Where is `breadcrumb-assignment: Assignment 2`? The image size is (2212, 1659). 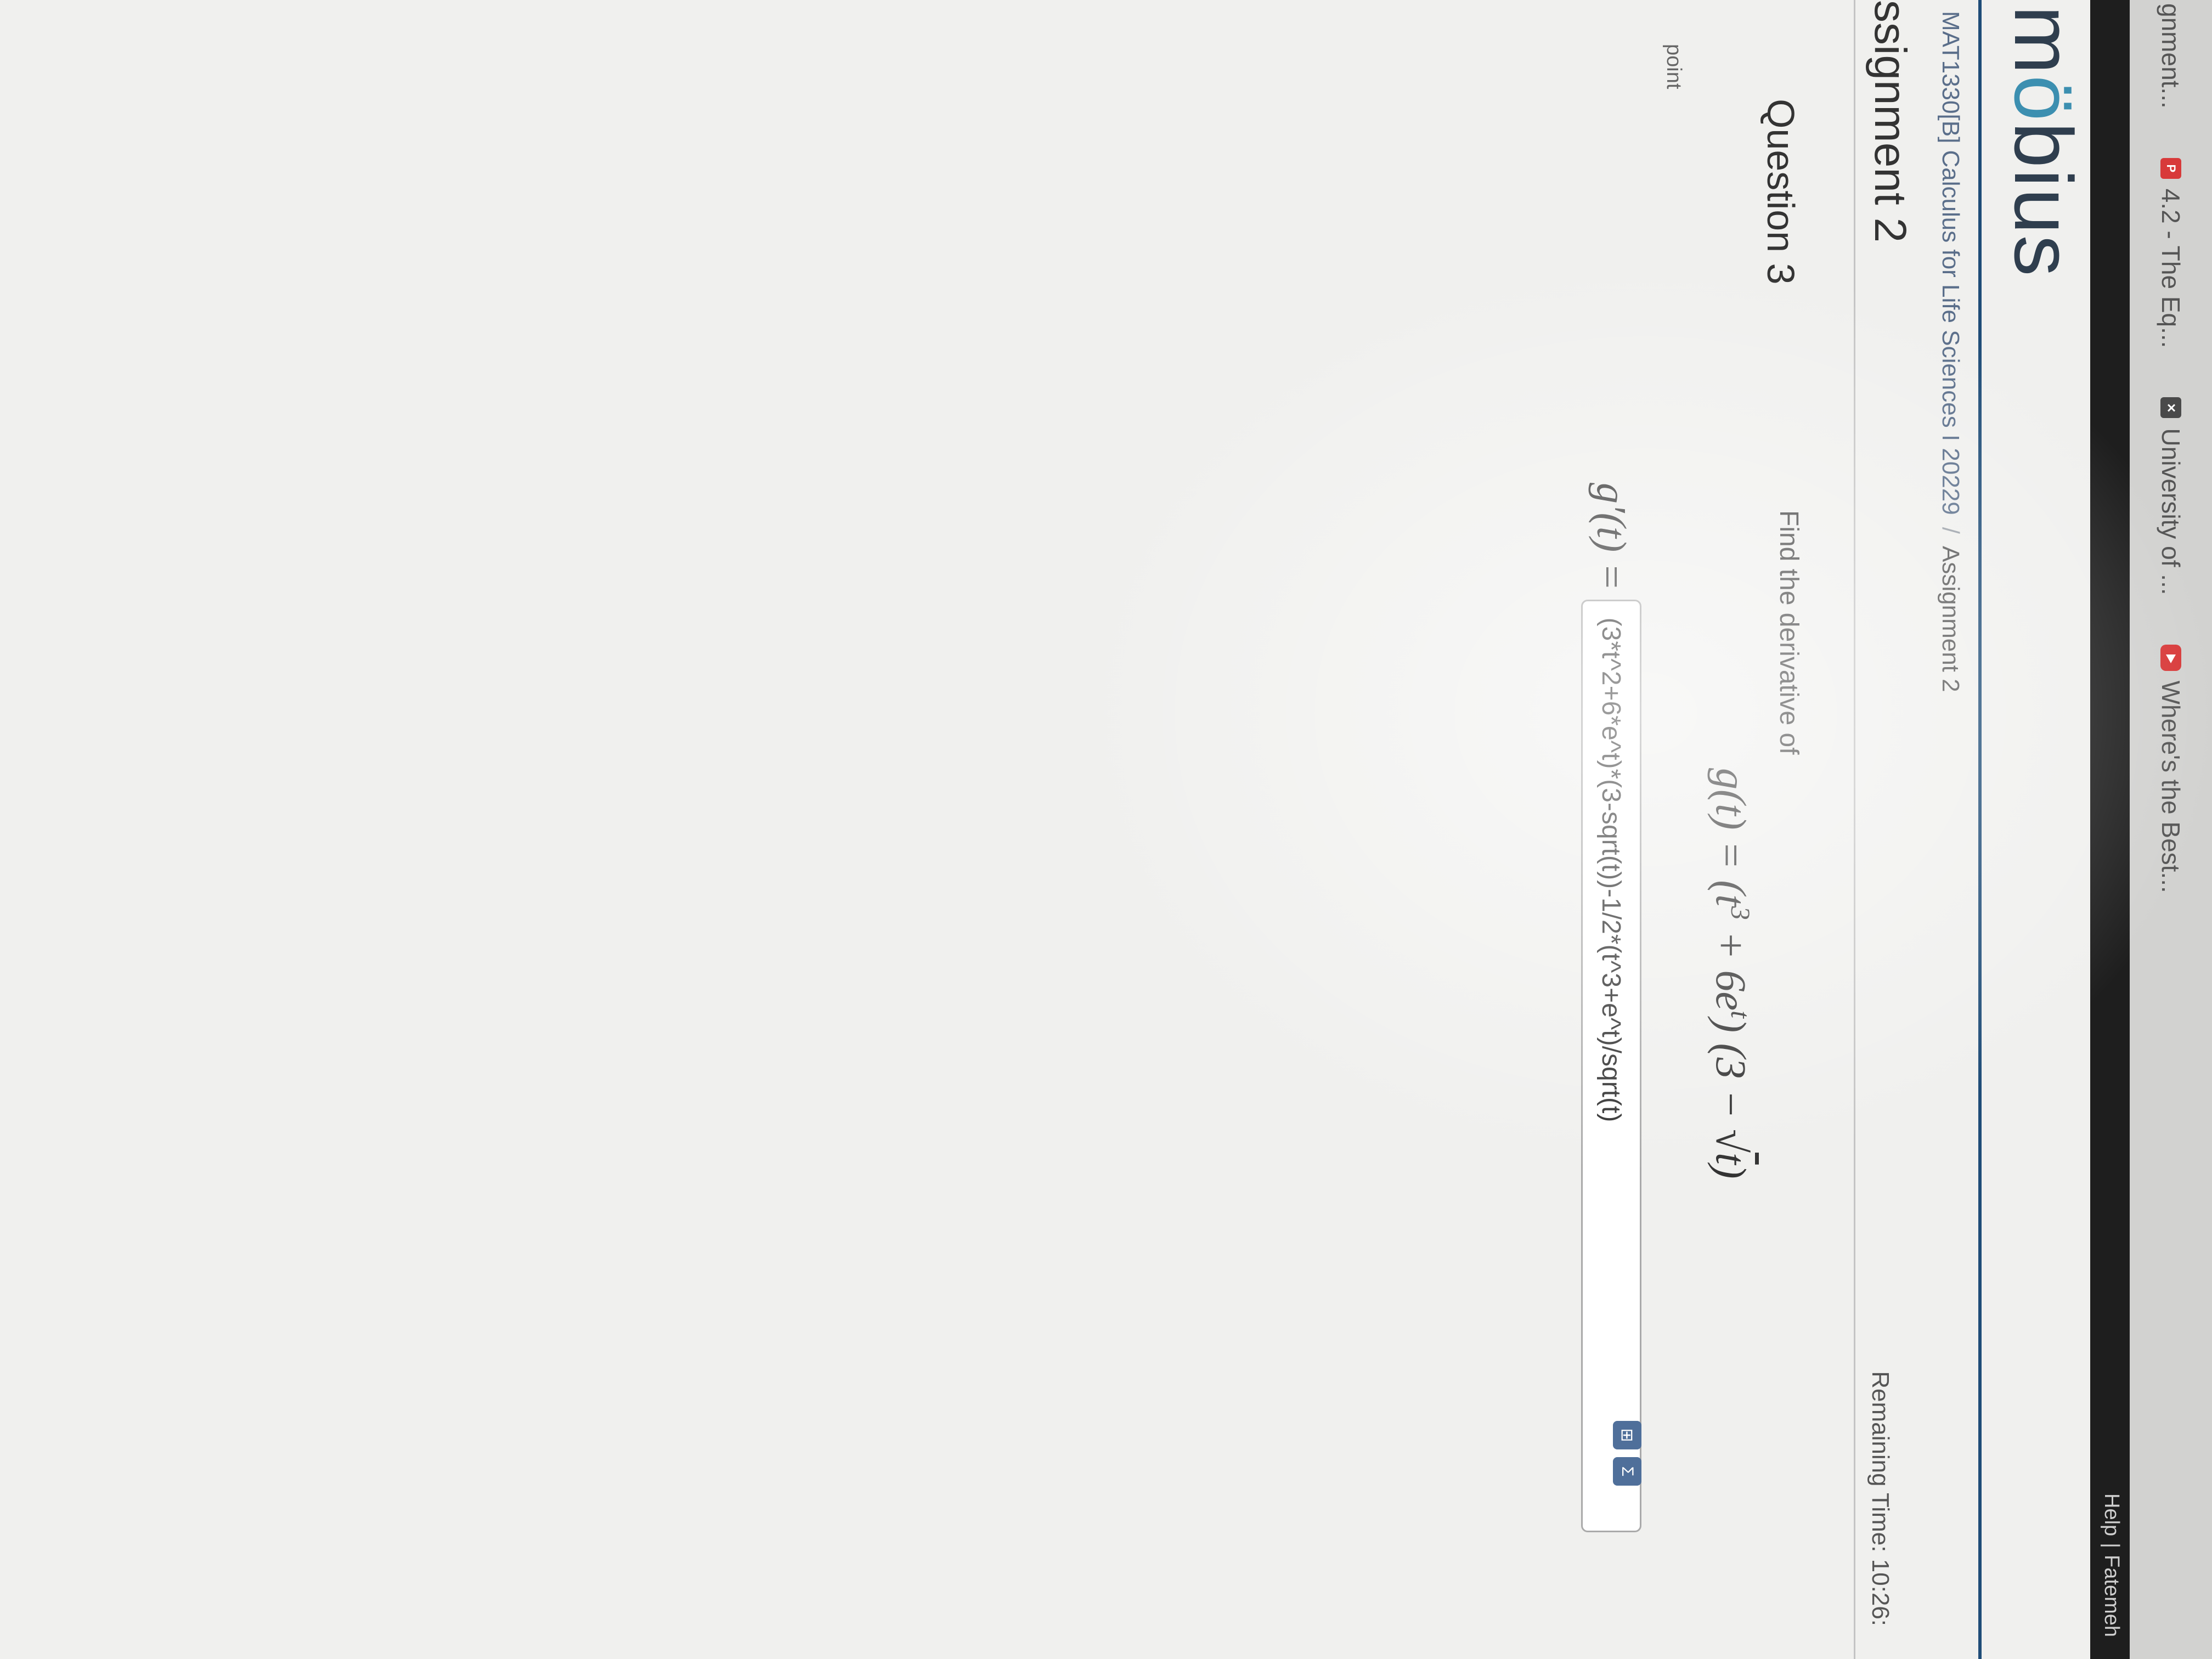
breadcrumb-assignment: Assignment 2 is located at coordinates (1950, 619).